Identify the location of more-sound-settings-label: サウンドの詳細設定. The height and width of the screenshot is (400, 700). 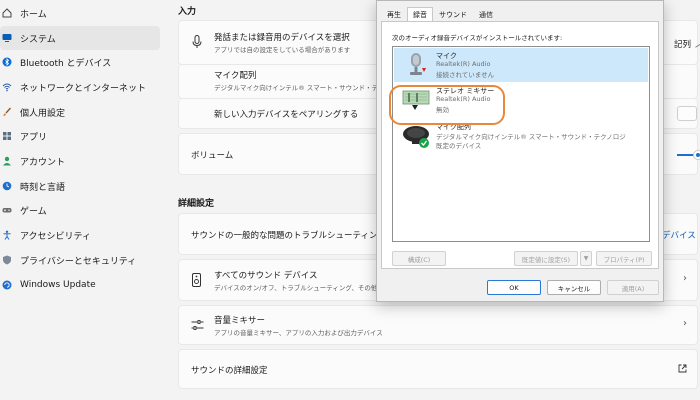
(229, 371).